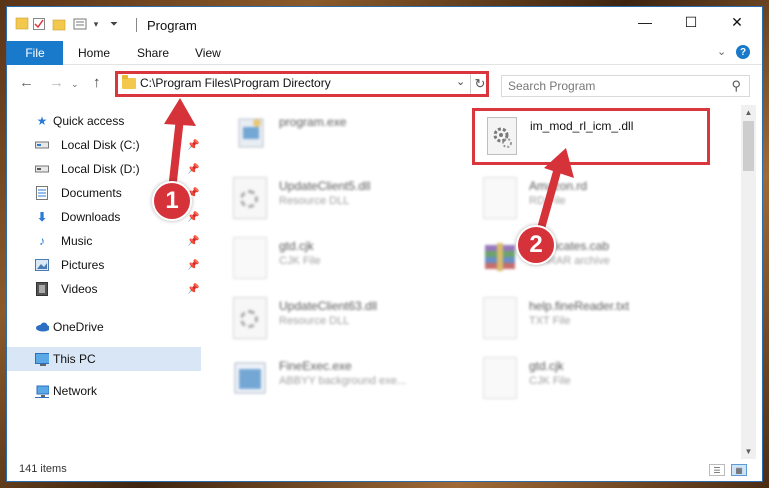  I want to click on recent-dropdown-icon: ⌄, so click(75, 84).